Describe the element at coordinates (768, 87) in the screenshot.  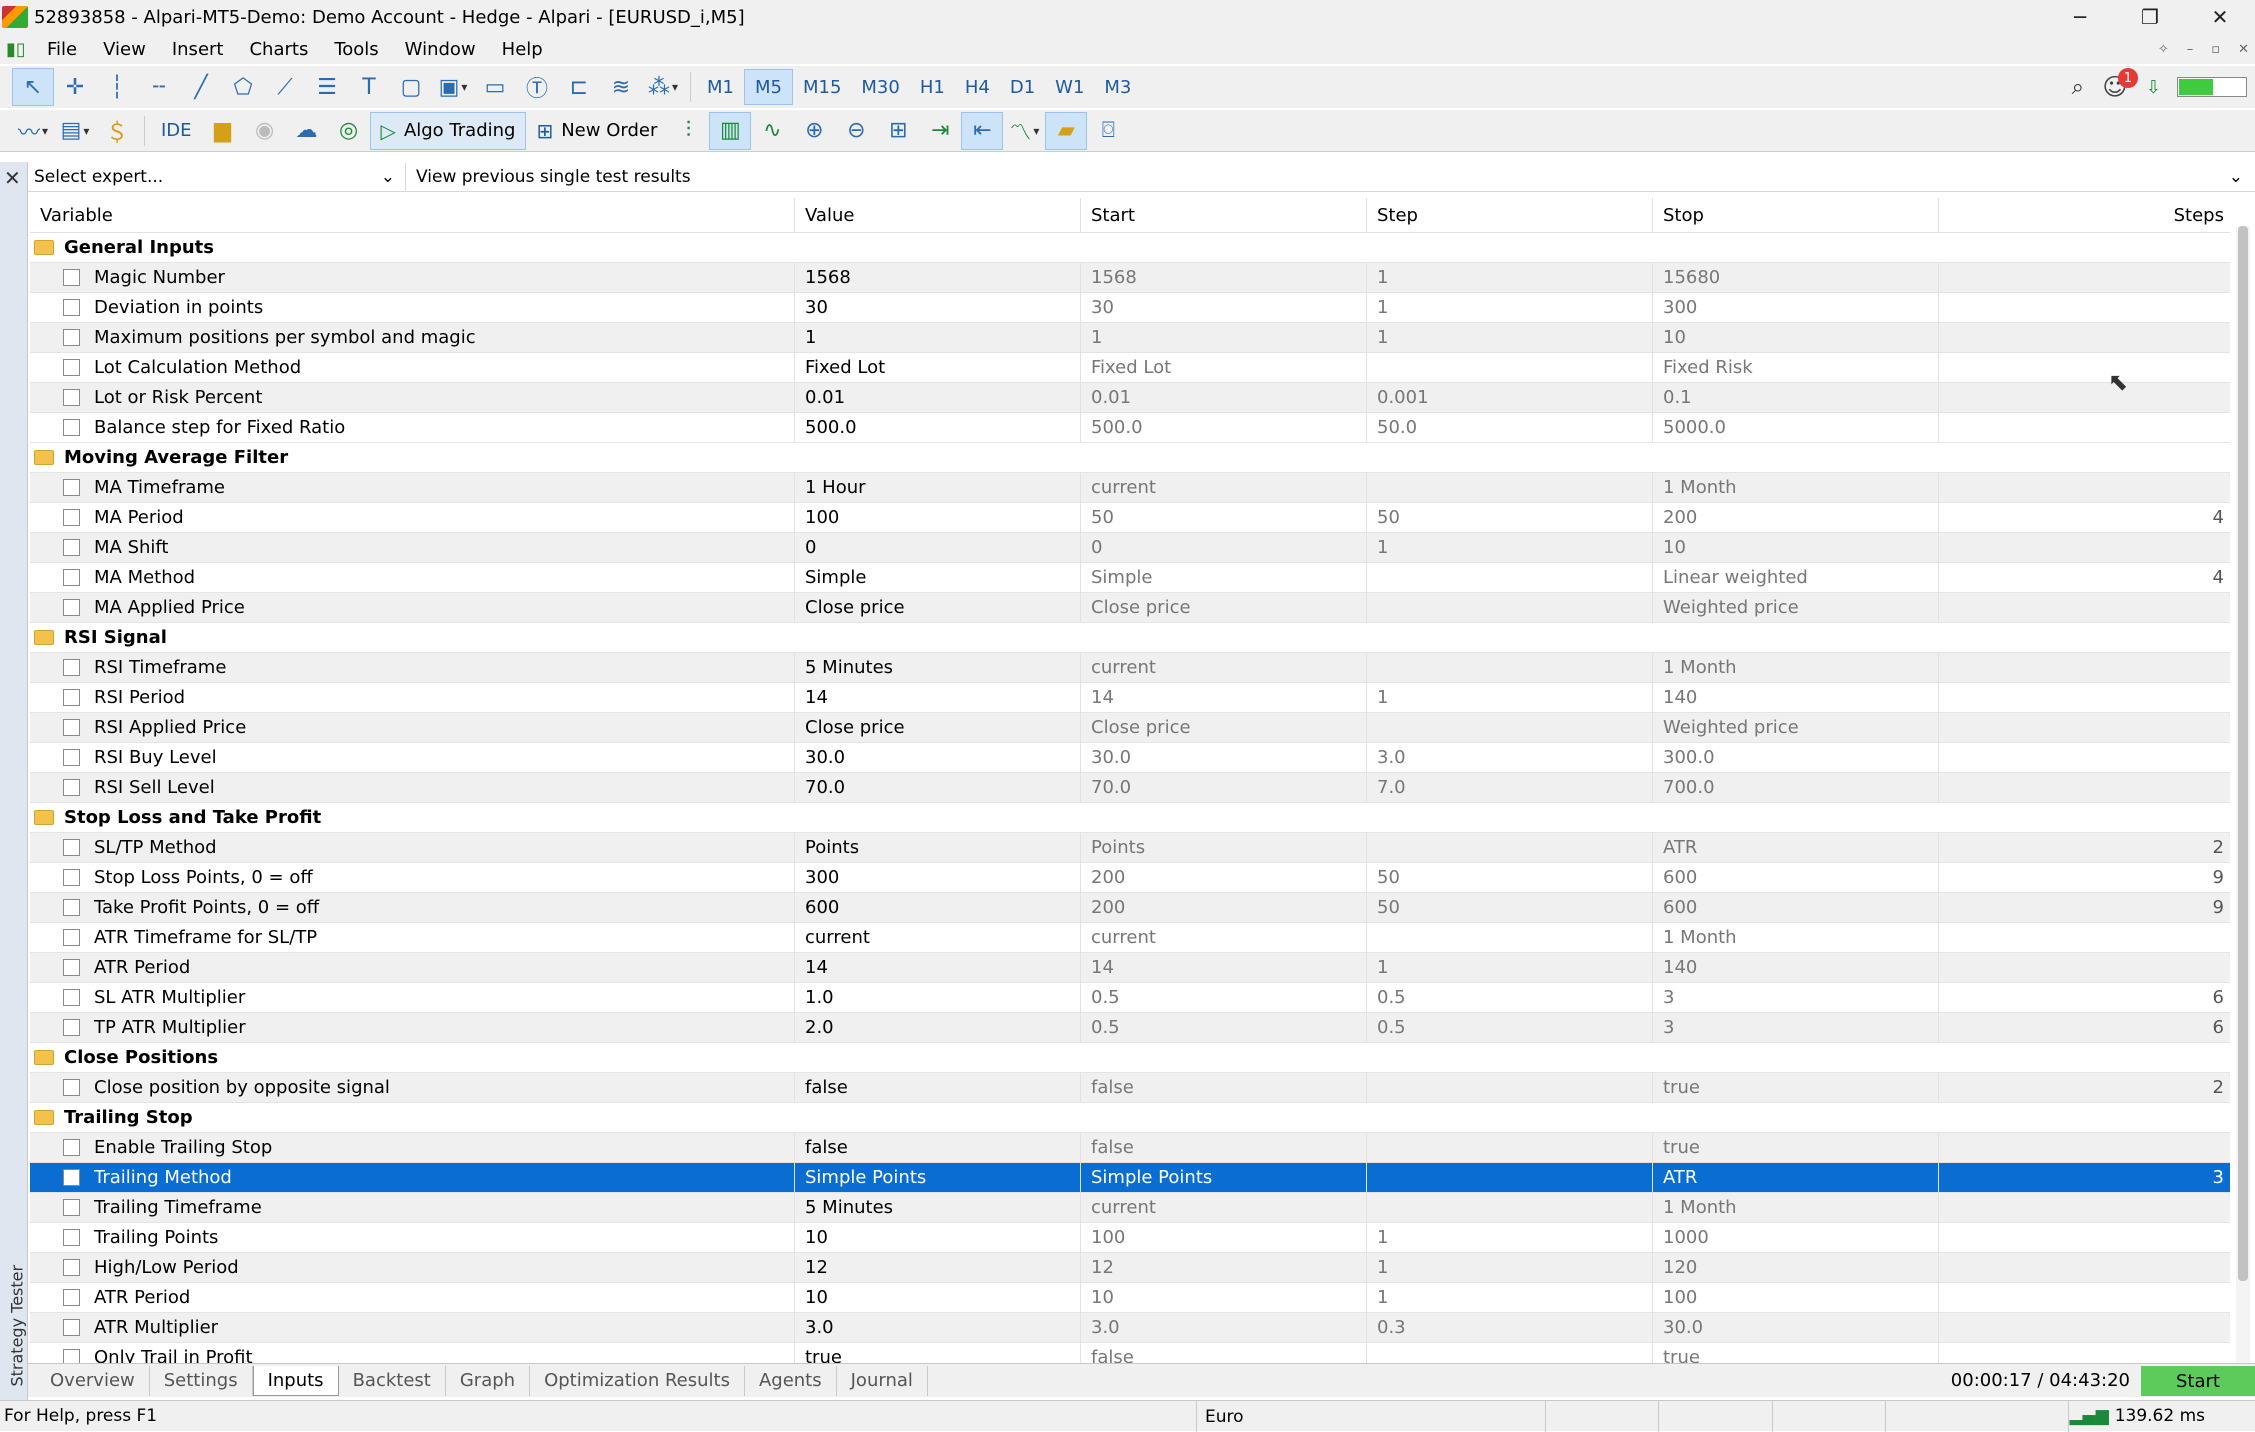
I see `timeframe-m5: M5` at that location.